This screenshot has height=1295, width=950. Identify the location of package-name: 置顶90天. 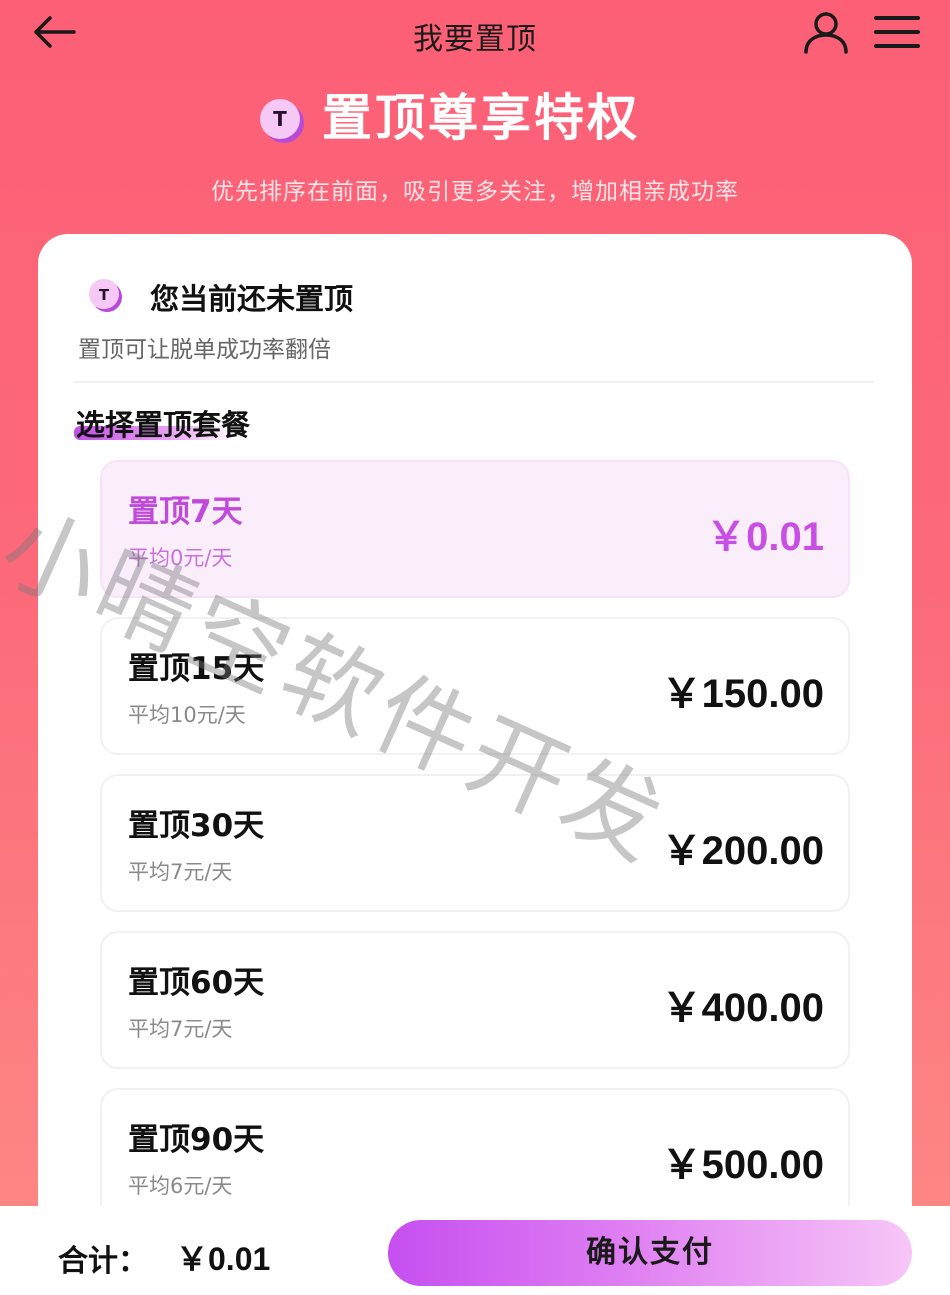
(196, 1140).